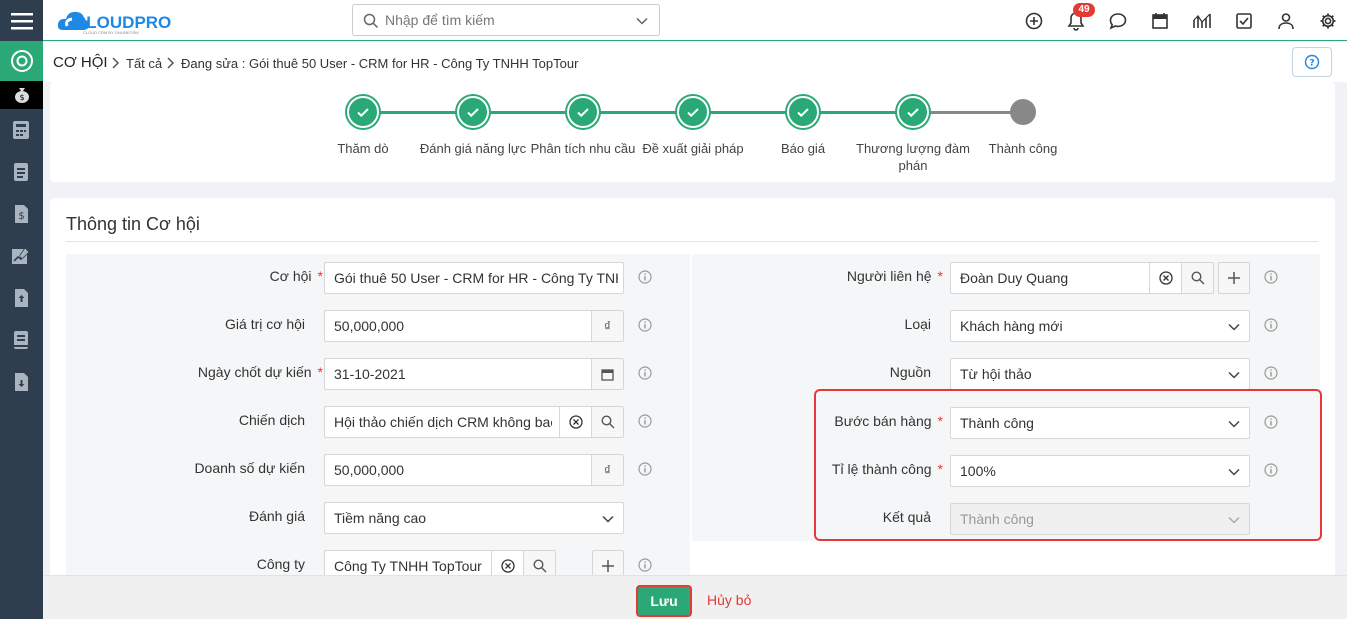 The height and width of the screenshot is (619, 1347). What do you see at coordinates (1050, 278) in the screenshot?
I see `contact-input` at bounding box center [1050, 278].